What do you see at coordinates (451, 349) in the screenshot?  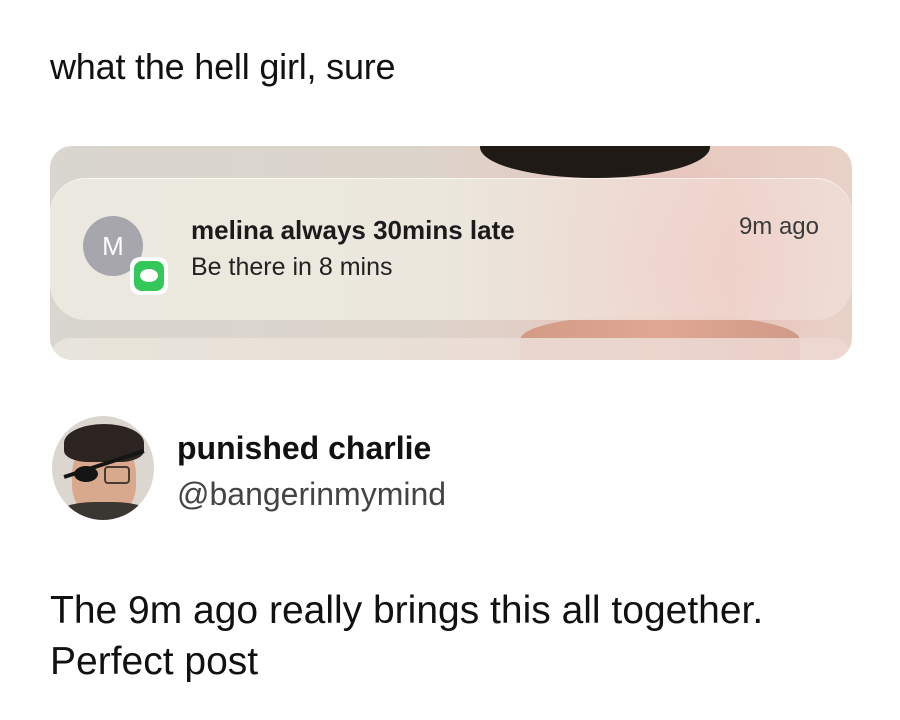 I see `stacked-notification` at bounding box center [451, 349].